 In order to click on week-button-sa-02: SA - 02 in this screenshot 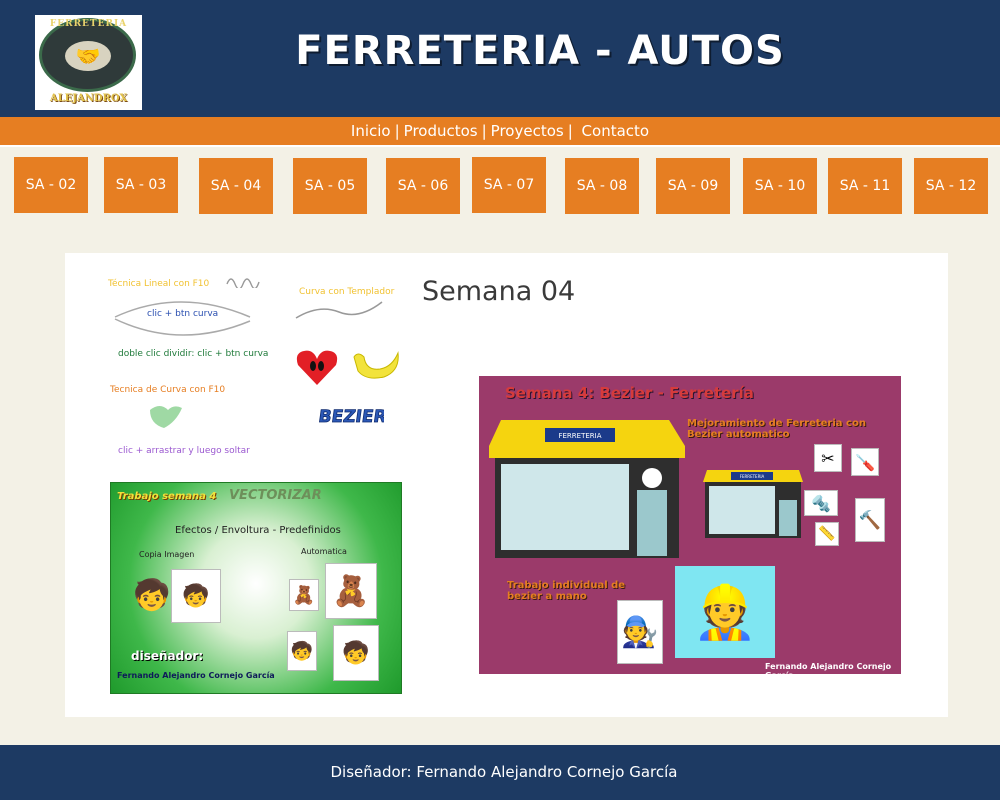, I will do `click(51, 185)`.